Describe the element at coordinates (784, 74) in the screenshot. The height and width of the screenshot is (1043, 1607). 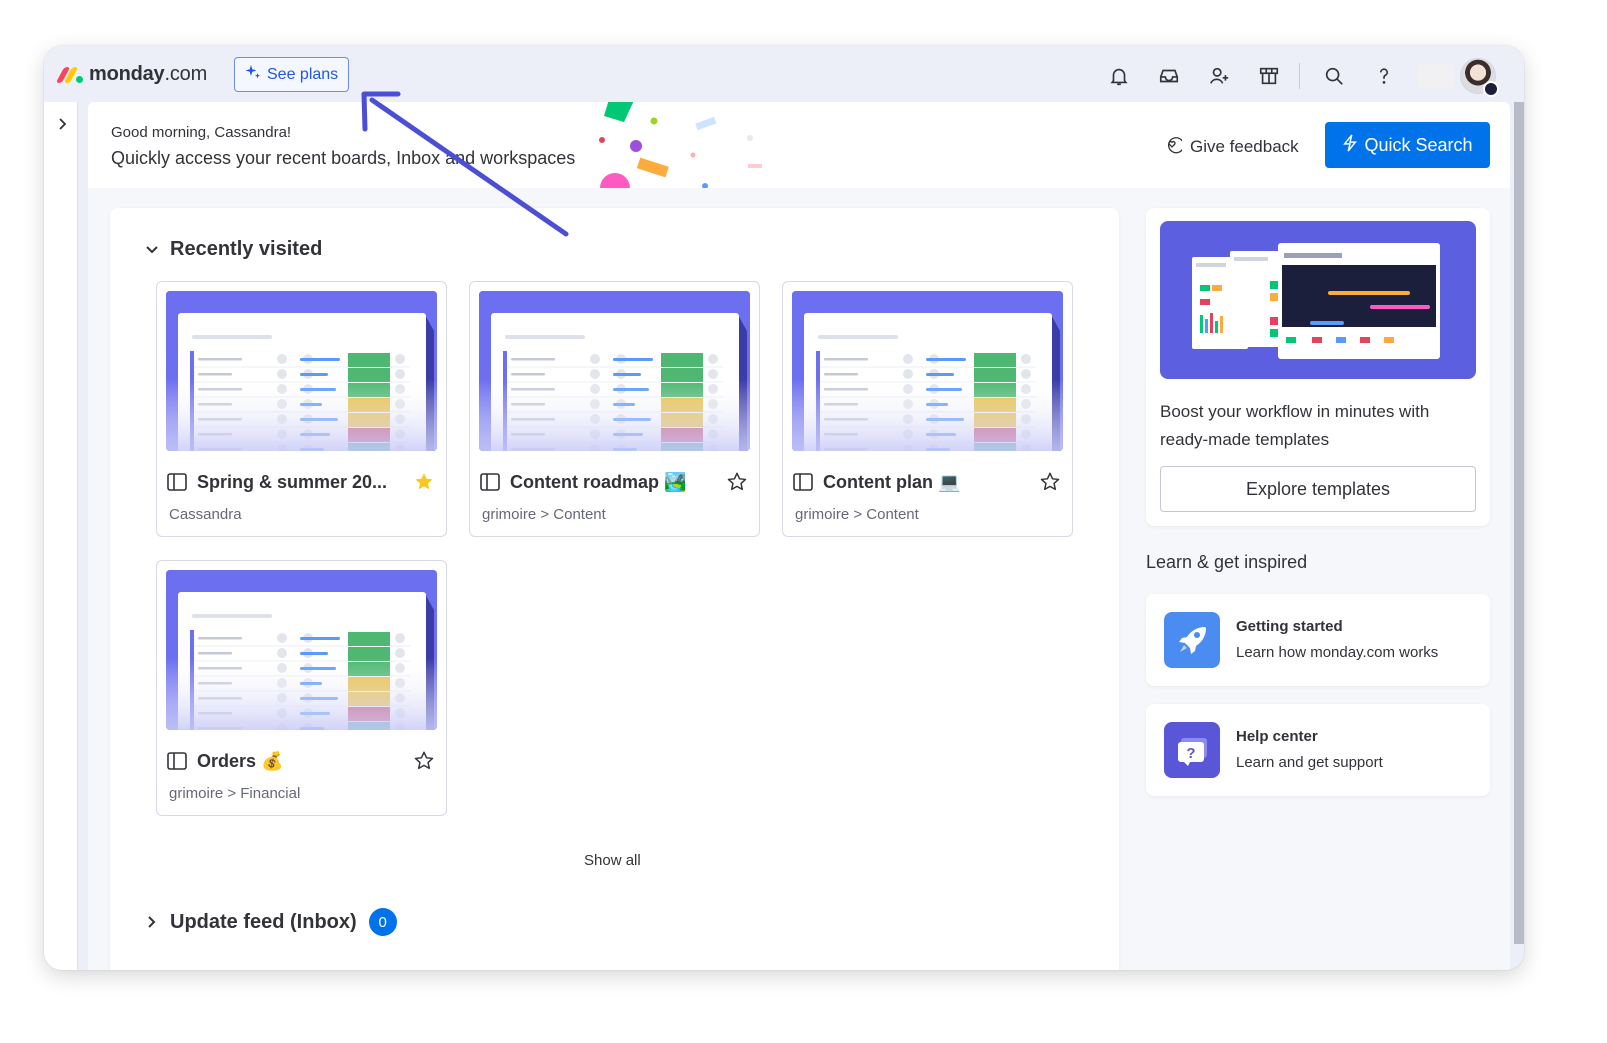
I see `top-bar: monday.com See plans` at that location.